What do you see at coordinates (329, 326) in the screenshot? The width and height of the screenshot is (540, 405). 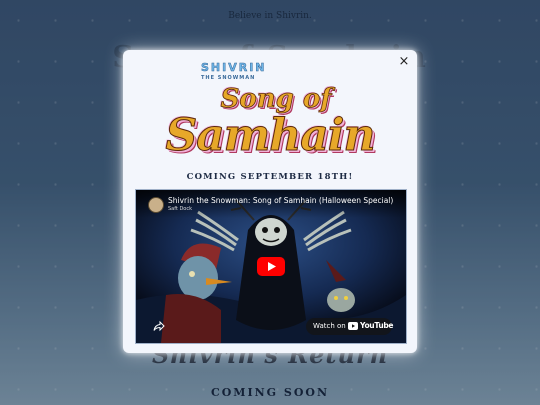 I see `watch-on-label: Watch on` at bounding box center [329, 326].